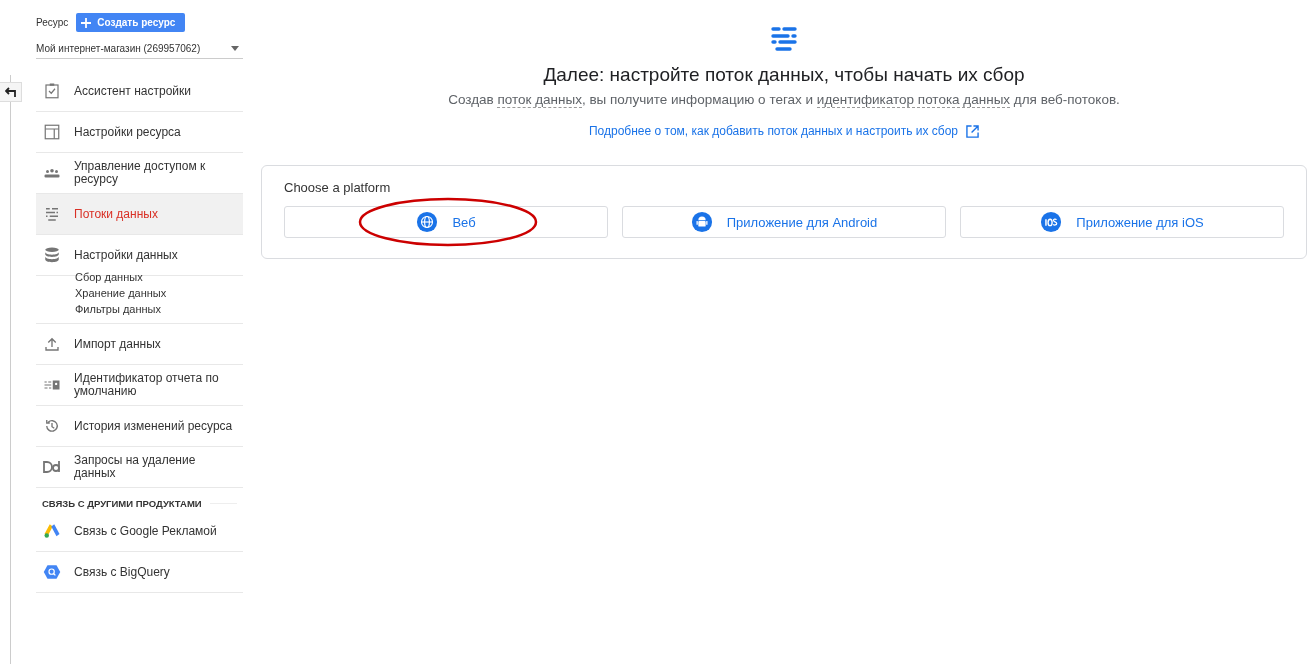 Image resolution: width=1315 pixels, height=664 pixels. Describe the element at coordinates (1051, 222) in the screenshot. I see `ios-icon` at that location.